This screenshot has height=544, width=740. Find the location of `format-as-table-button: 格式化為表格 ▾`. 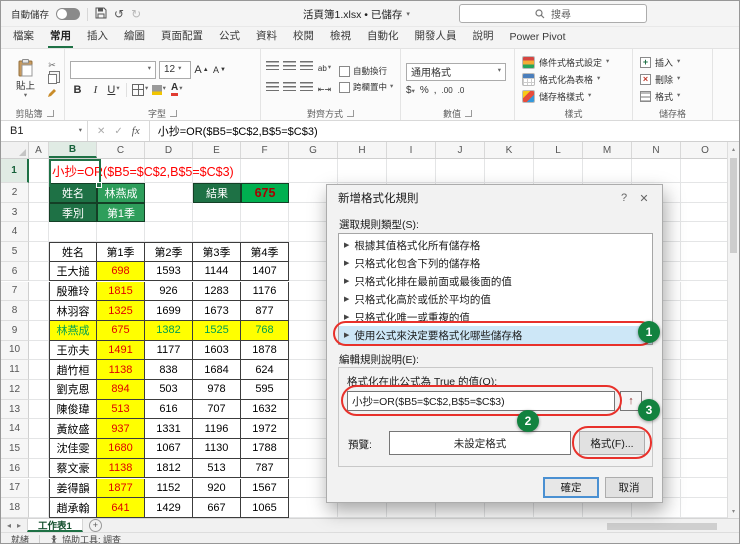

format-as-table-button: 格式化為表格 ▾ is located at coordinates (573, 79).